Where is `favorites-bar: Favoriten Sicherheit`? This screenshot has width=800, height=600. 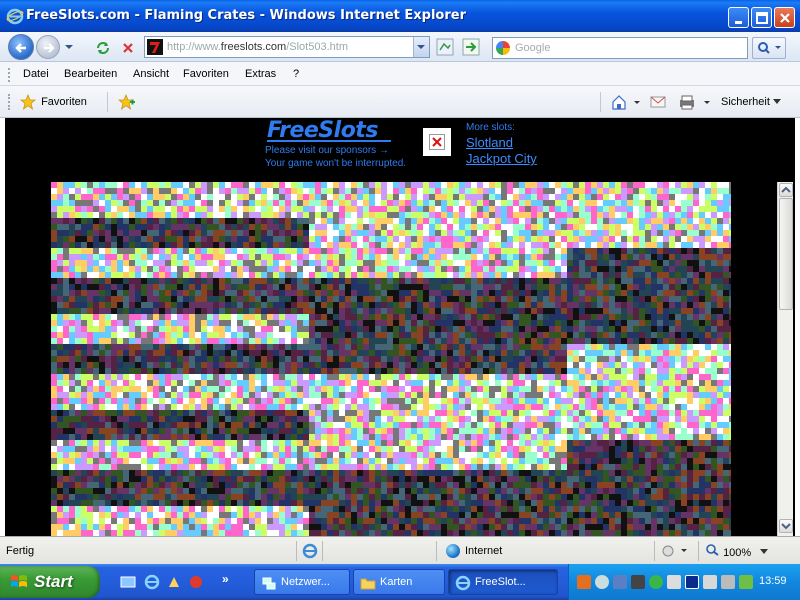
favorites-bar: Favoriten Sicherheit is located at coordinates (400, 102).